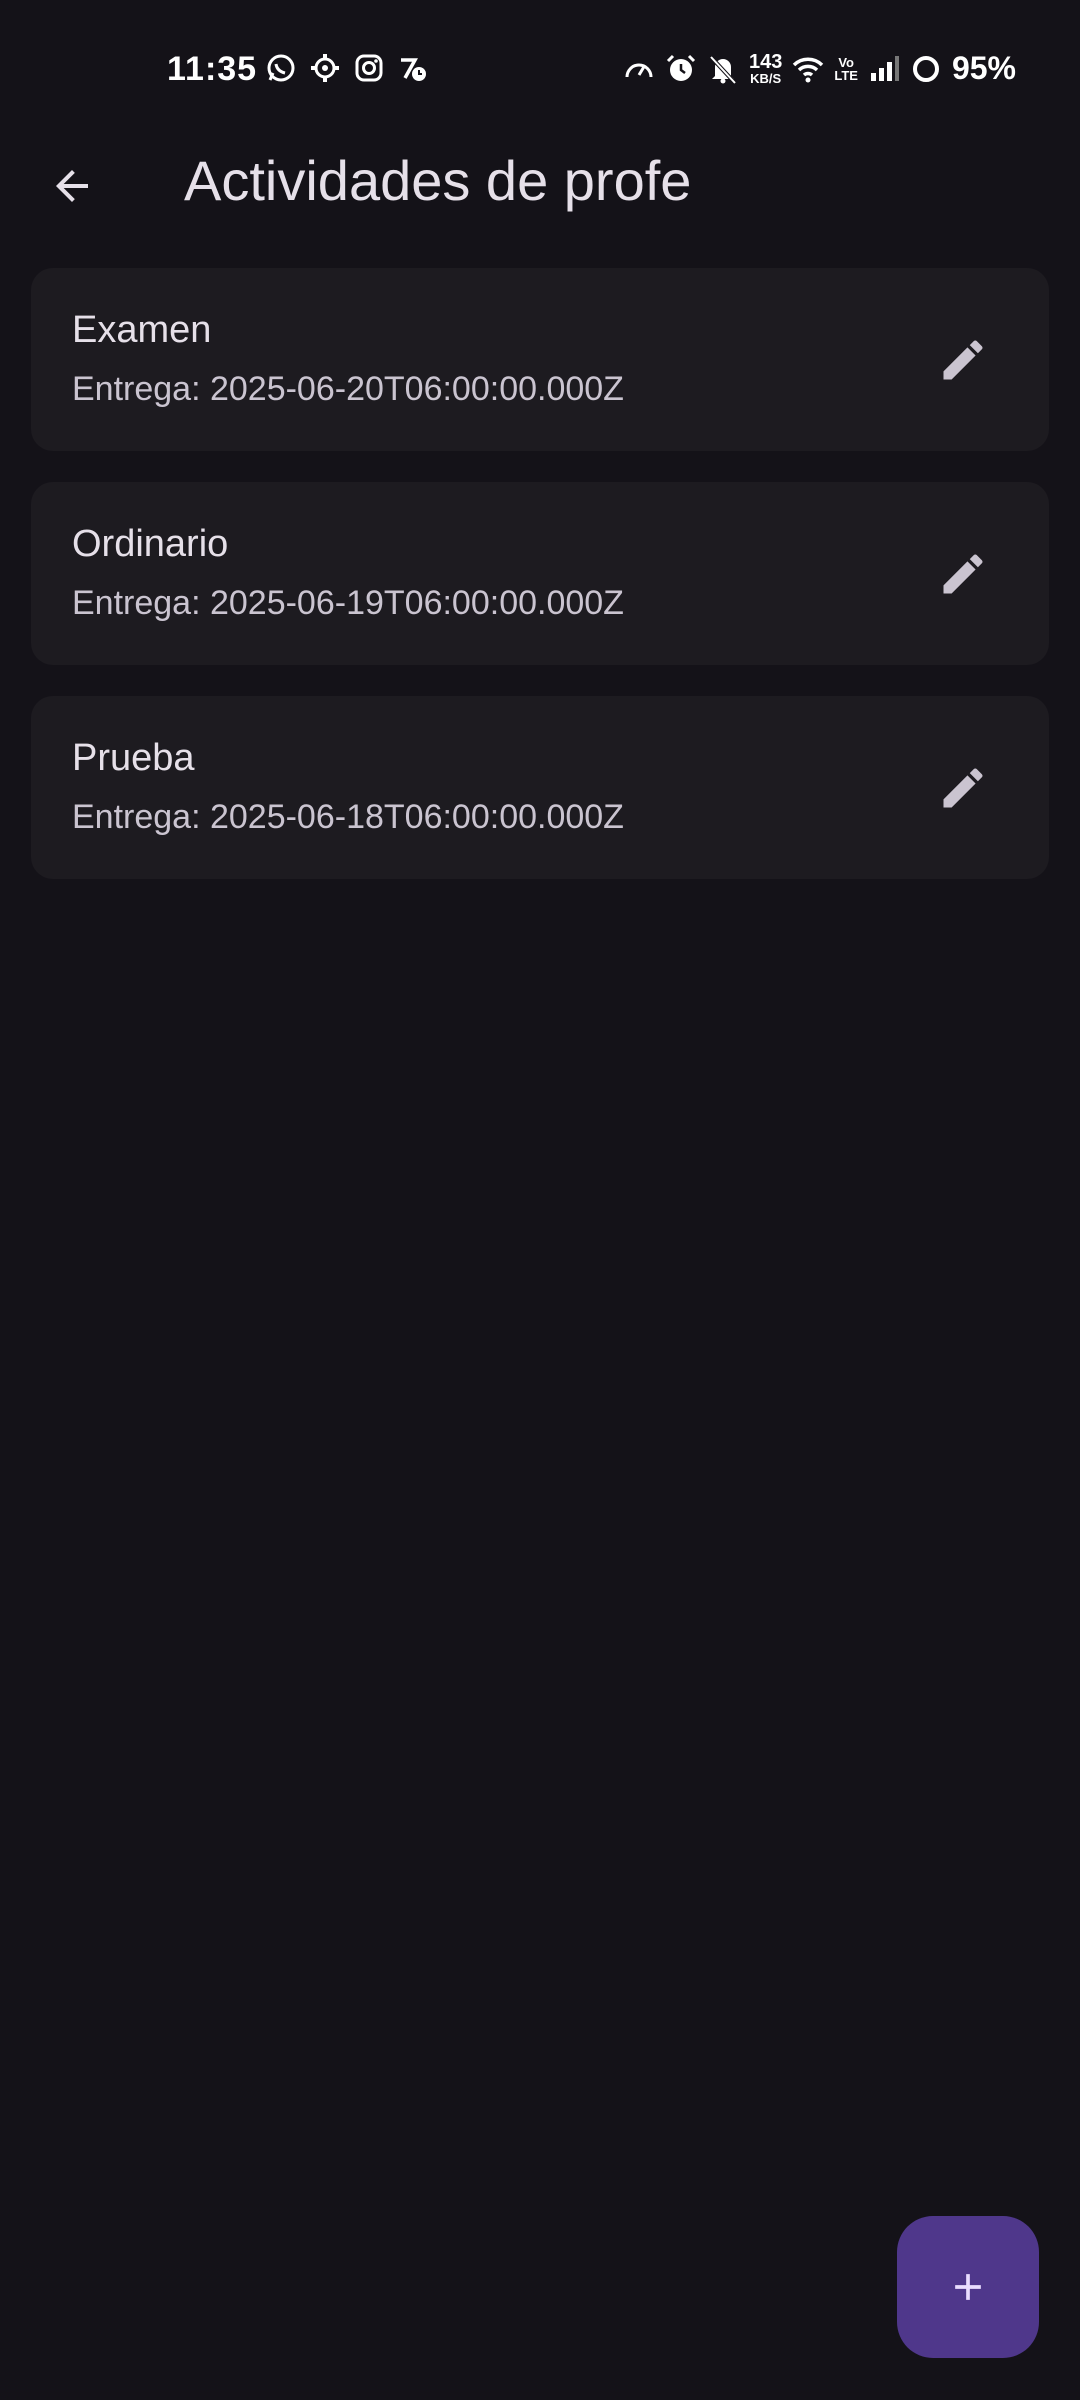 This screenshot has width=1080, height=2400. I want to click on page-title: Actividades de profe, so click(438, 180).